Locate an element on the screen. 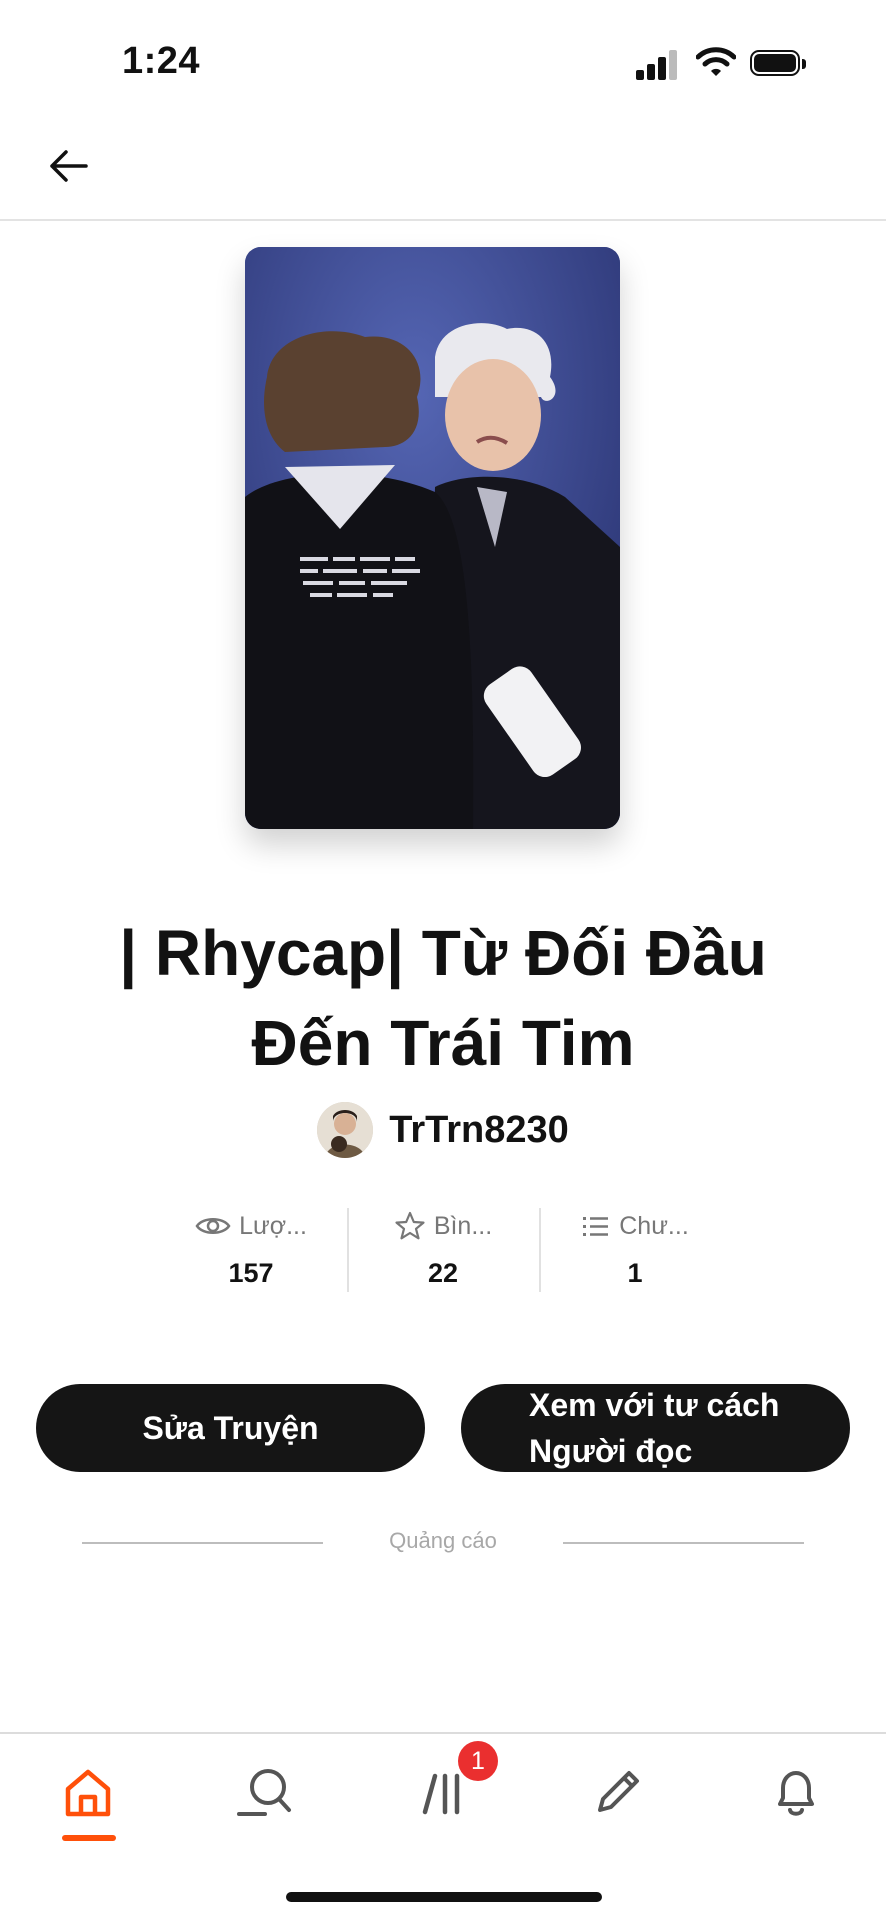 The image size is (886, 1920). status-time: 1:24 is located at coordinates (161, 61).